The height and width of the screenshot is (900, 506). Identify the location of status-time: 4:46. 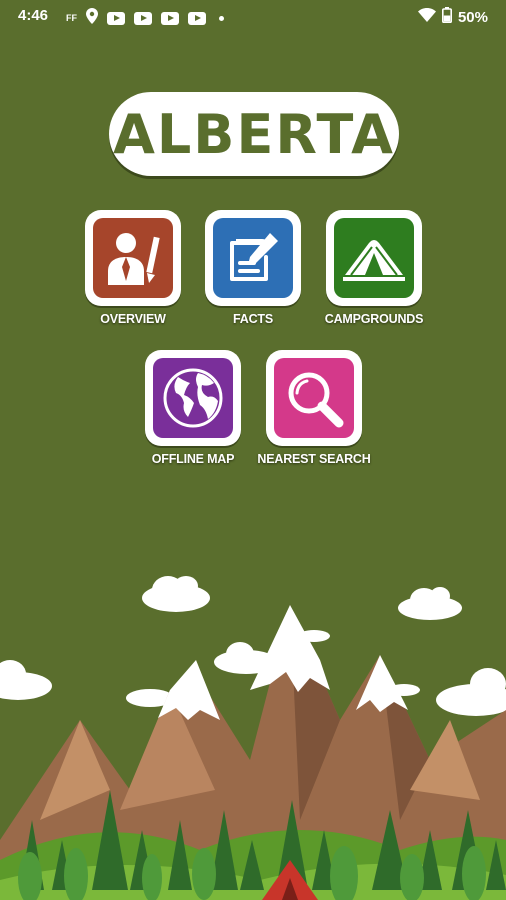
(33, 15).